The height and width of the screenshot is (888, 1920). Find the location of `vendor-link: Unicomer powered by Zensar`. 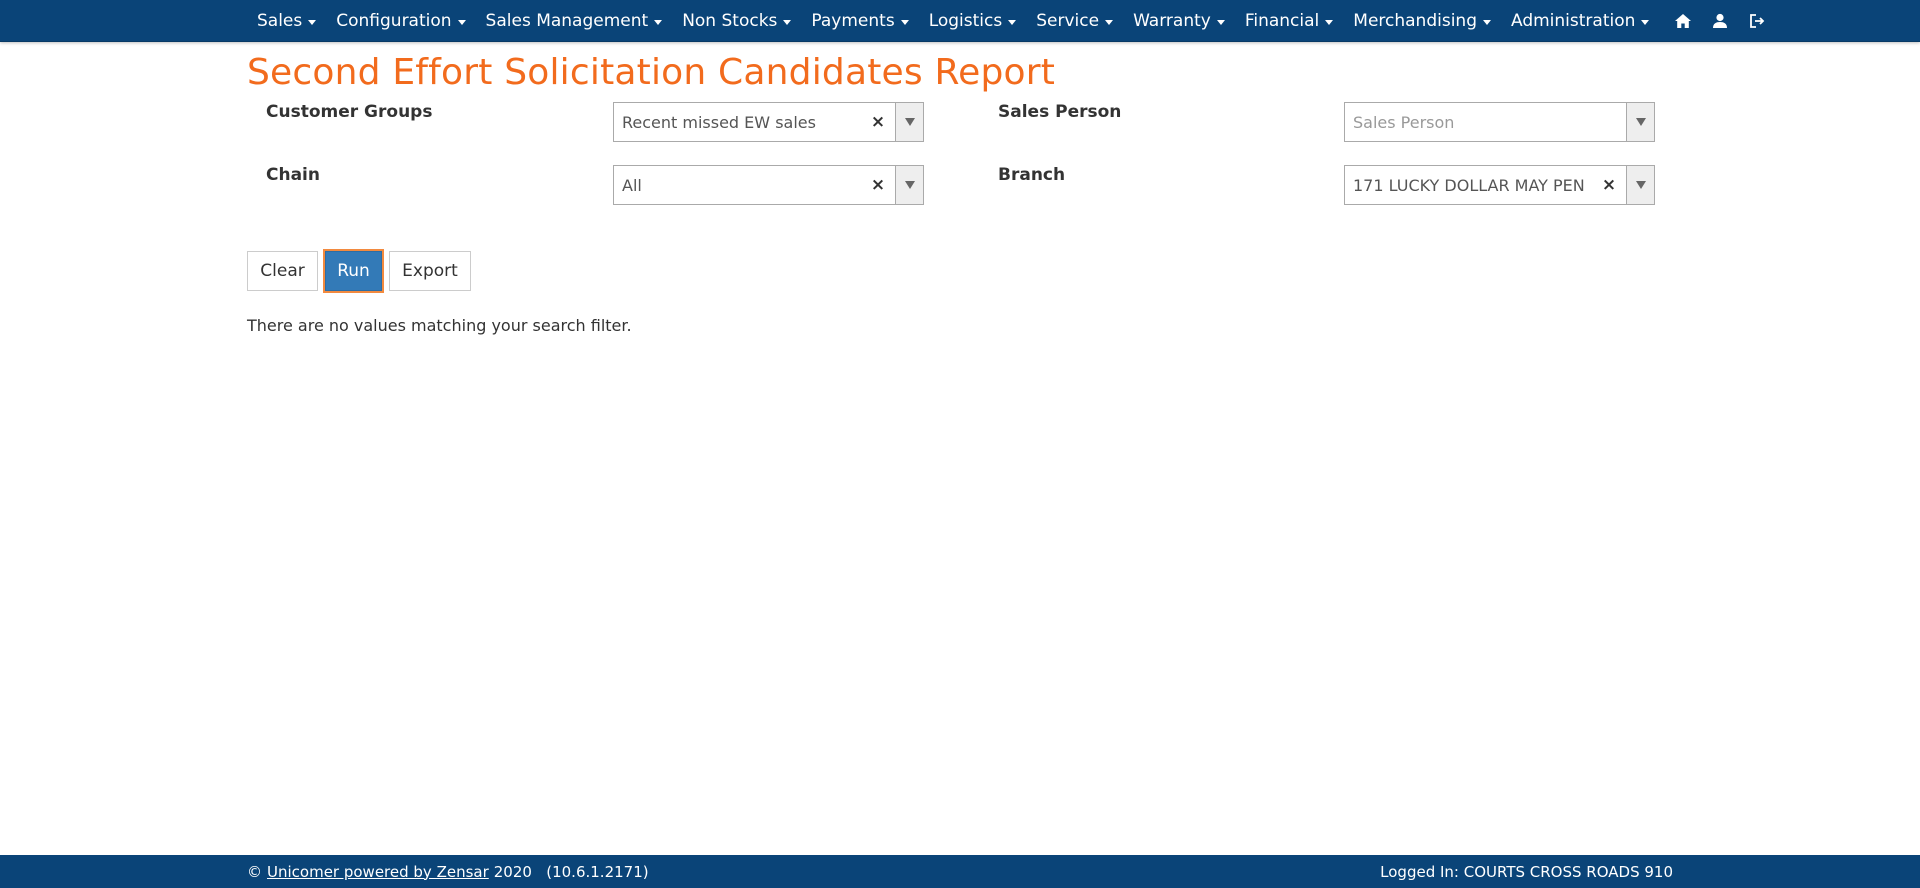

vendor-link: Unicomer powered by Zensar is located at coordinates (378, 872).